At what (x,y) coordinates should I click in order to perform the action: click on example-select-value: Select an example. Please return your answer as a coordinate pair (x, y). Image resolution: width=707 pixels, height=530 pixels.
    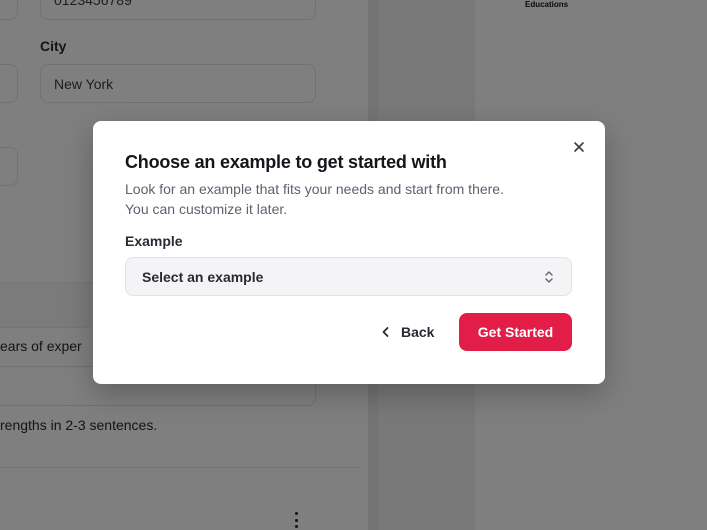
    Looking at the image, I should click on (203, 276).